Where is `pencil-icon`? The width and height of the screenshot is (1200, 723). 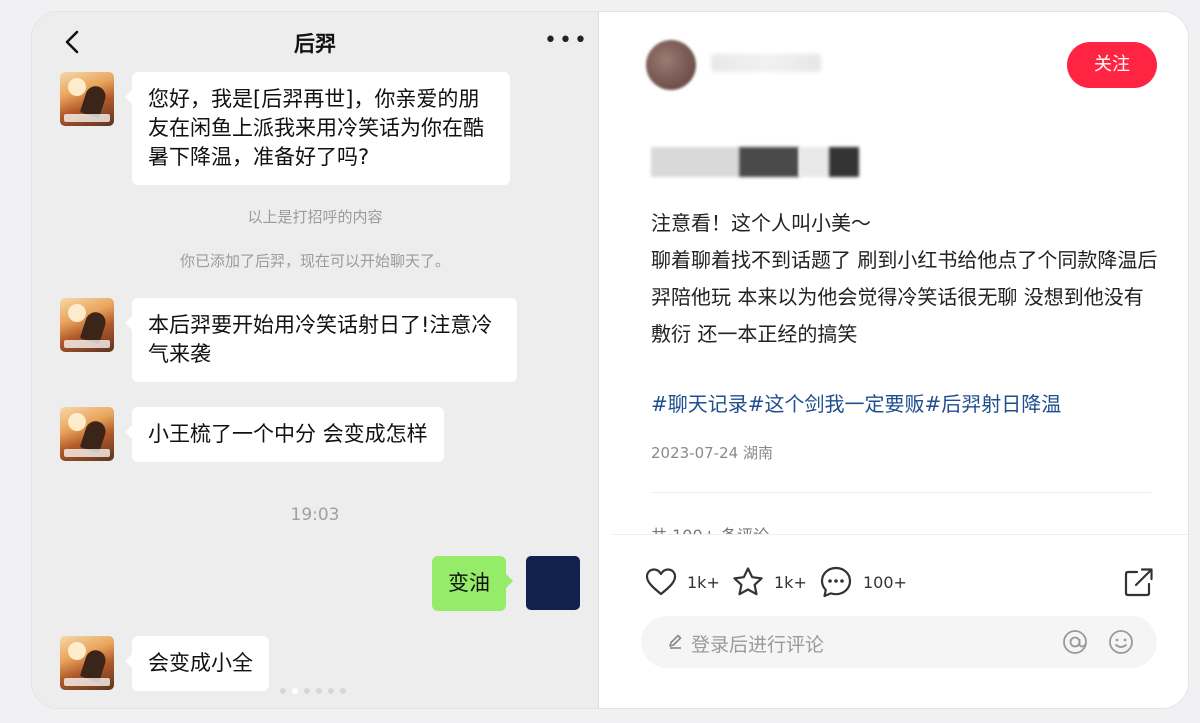 pencil-icon is located at coordinates (675, 641).